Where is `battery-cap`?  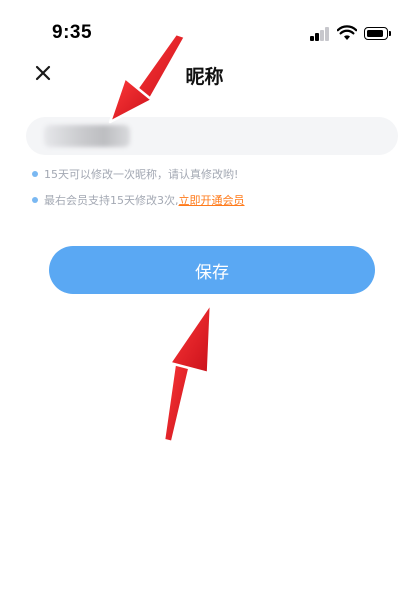 battery-cap is located at coordinates (390, 33).